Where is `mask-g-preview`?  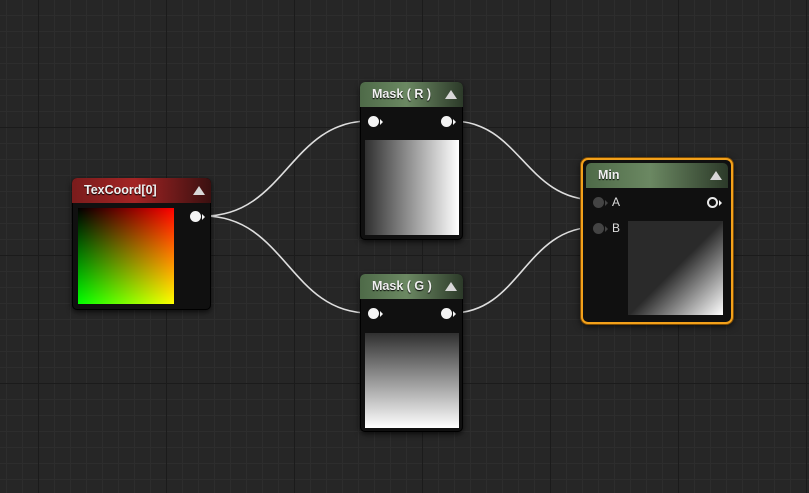 mask-g-preview is located at coordinates (412, 380).